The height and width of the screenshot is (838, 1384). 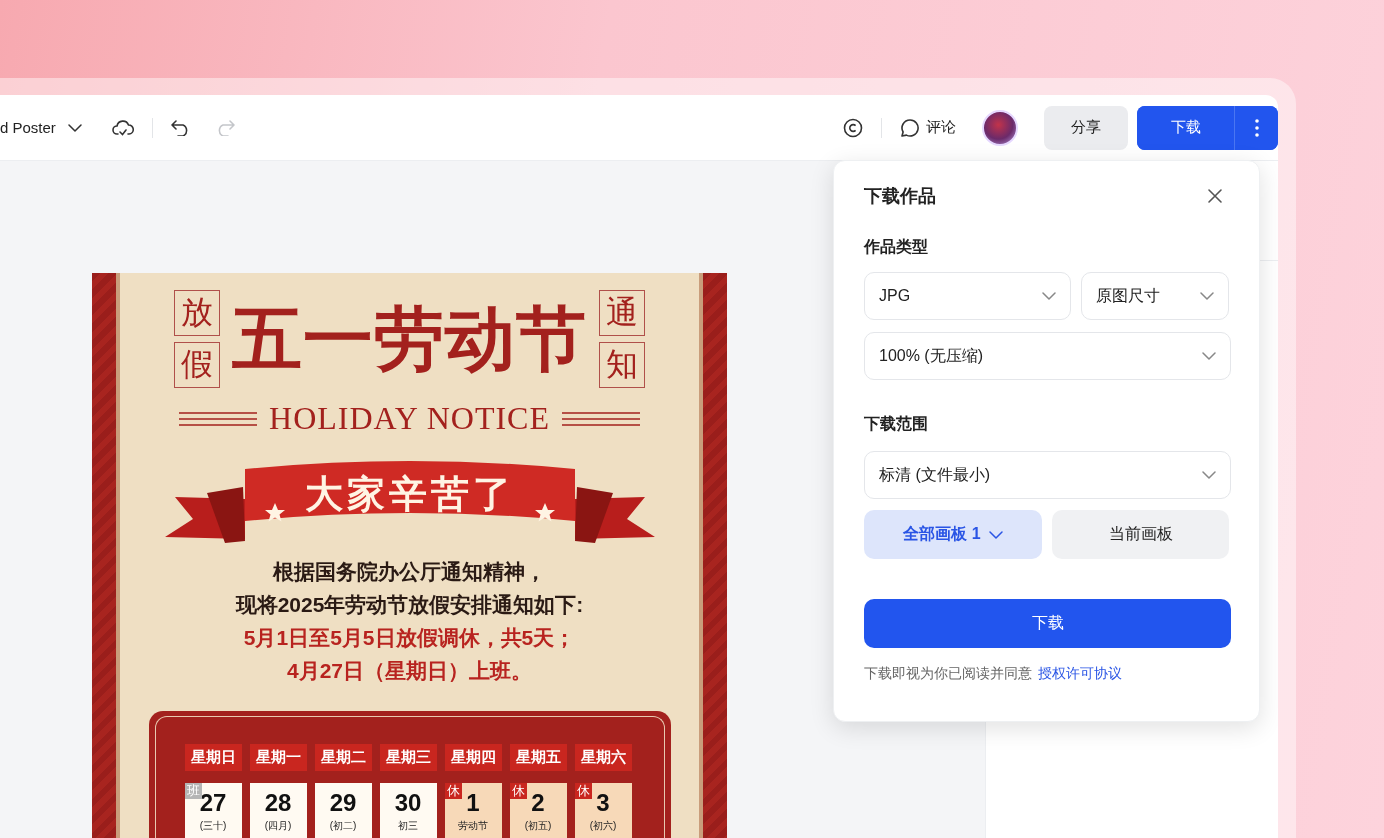 What do you see at coordinates (538, 803) in the screenshot?
I see `day-number: 2` at bounding box center [538, 803].